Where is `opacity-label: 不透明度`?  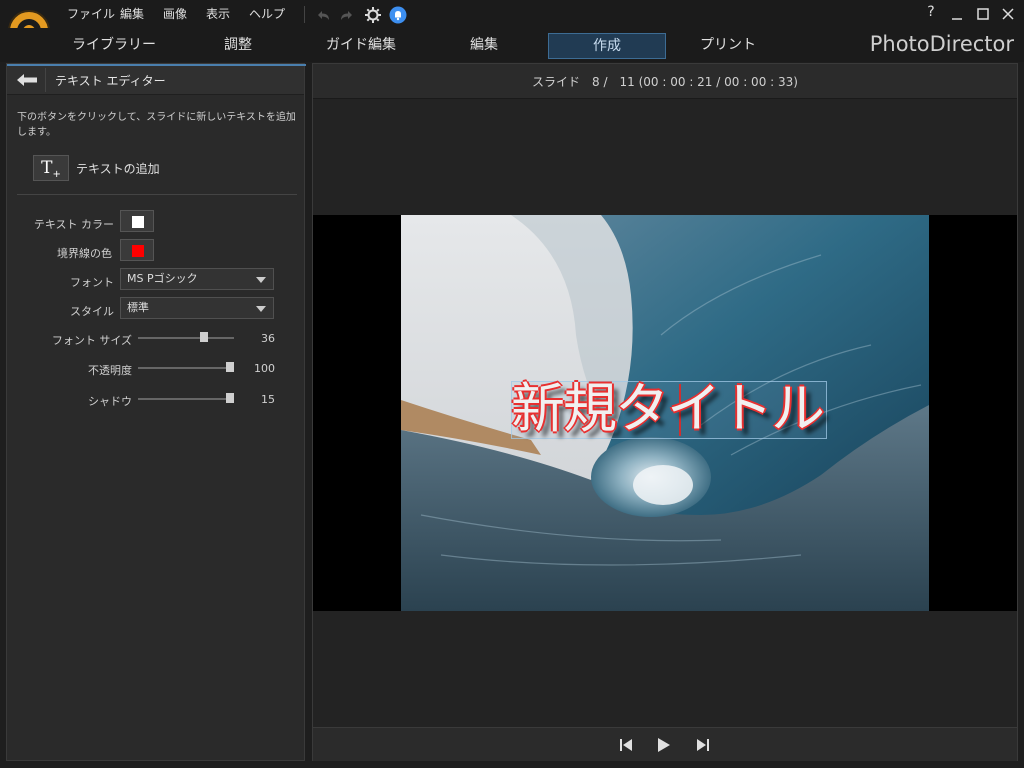 opacity-label: 不透明度 is located at coordinates (110, 370).